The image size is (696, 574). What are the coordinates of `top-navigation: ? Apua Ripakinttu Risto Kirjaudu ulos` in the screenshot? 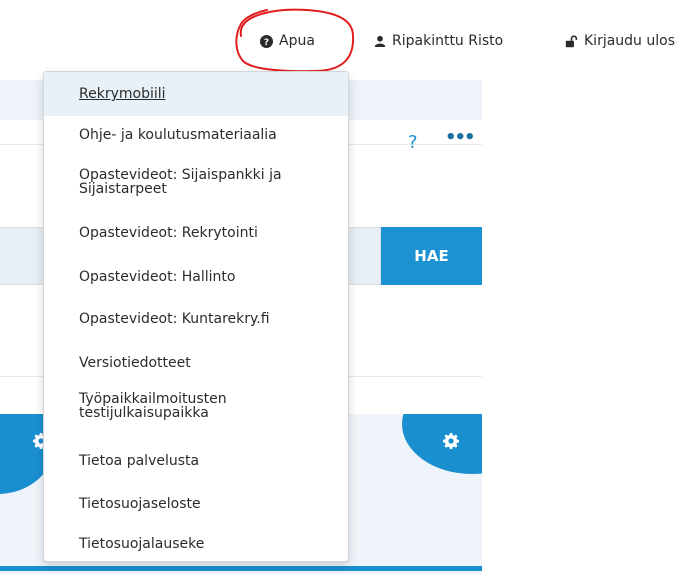 It's located at (348, 40).